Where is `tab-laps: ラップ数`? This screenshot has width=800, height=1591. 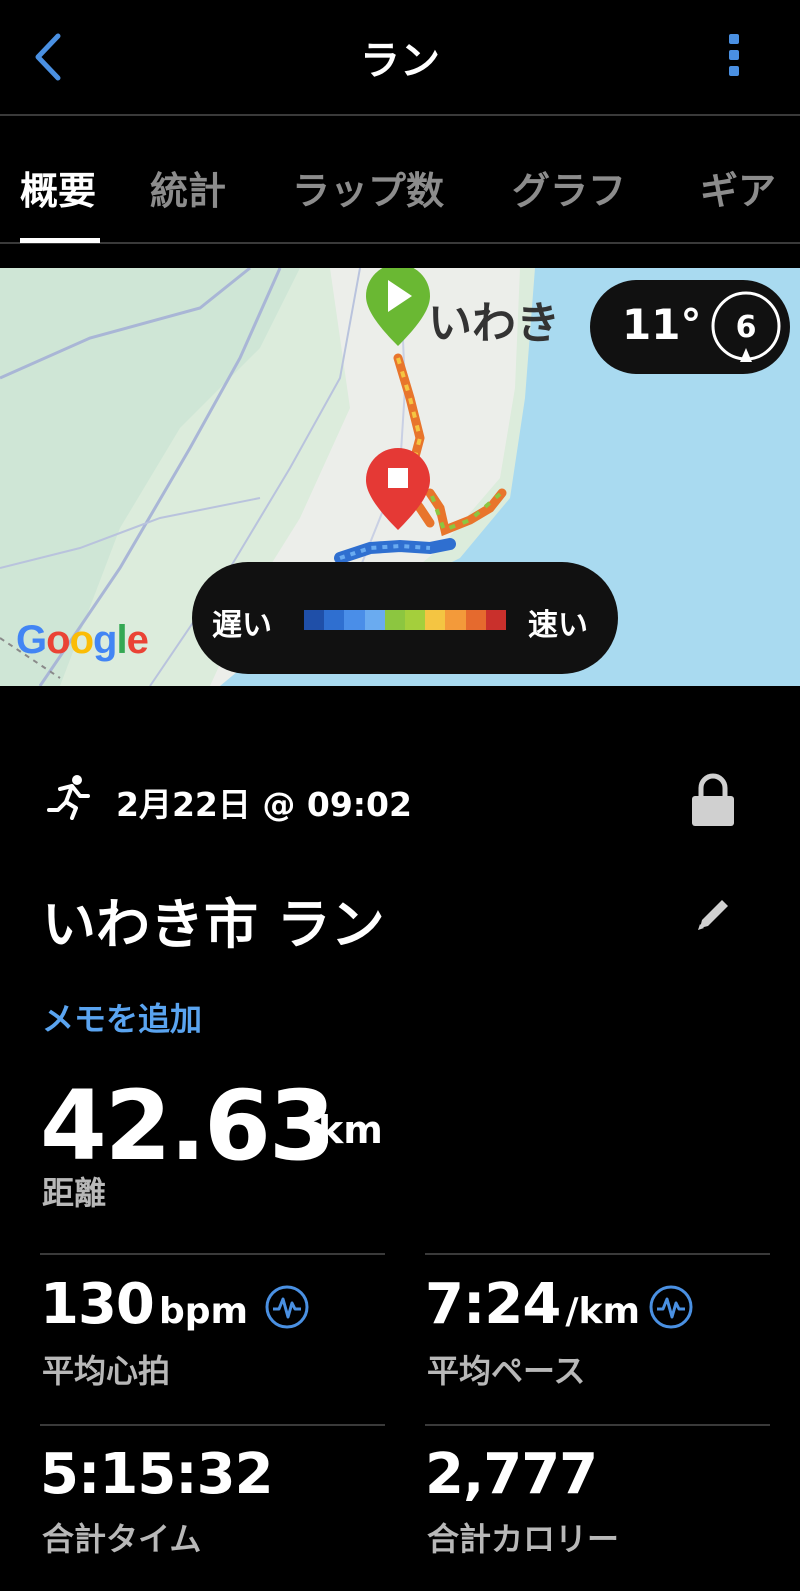 tab-laps: ラップ数 is located at coordinates (368, 187).